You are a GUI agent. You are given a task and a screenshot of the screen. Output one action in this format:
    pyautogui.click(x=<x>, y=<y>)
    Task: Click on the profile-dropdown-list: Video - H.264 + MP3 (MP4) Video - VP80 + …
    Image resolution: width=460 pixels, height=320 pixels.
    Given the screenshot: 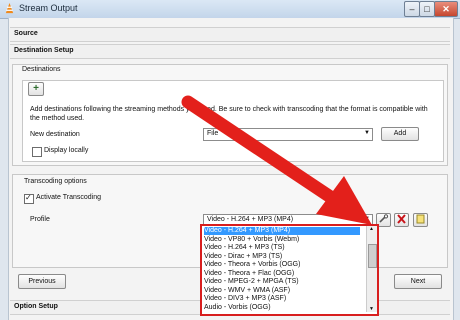 What is the action you would take?
    pyautogui.click(x=289, y=270)
    